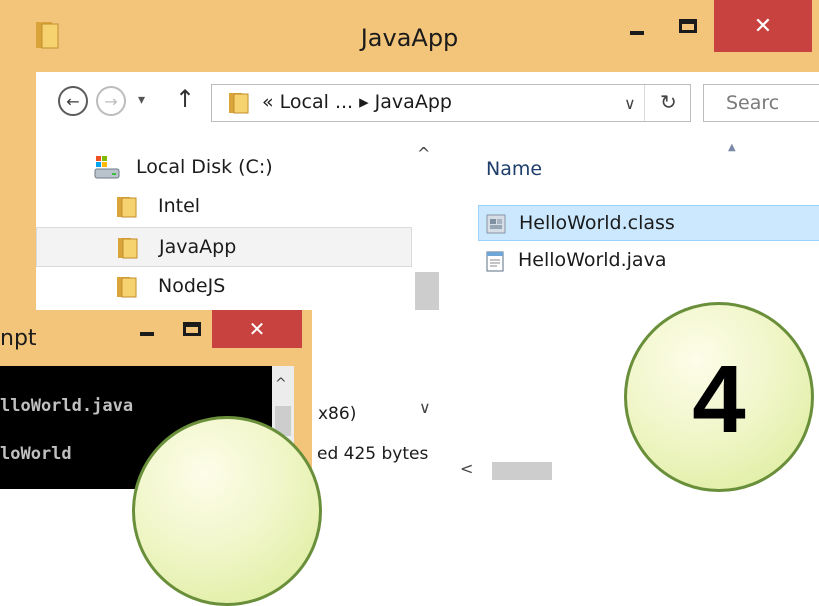  What do you see at coordinates (409, 36) in the screenshot?
I see `explorer-titlebar: JavaApp ✕` at bounding box center [409, 36].